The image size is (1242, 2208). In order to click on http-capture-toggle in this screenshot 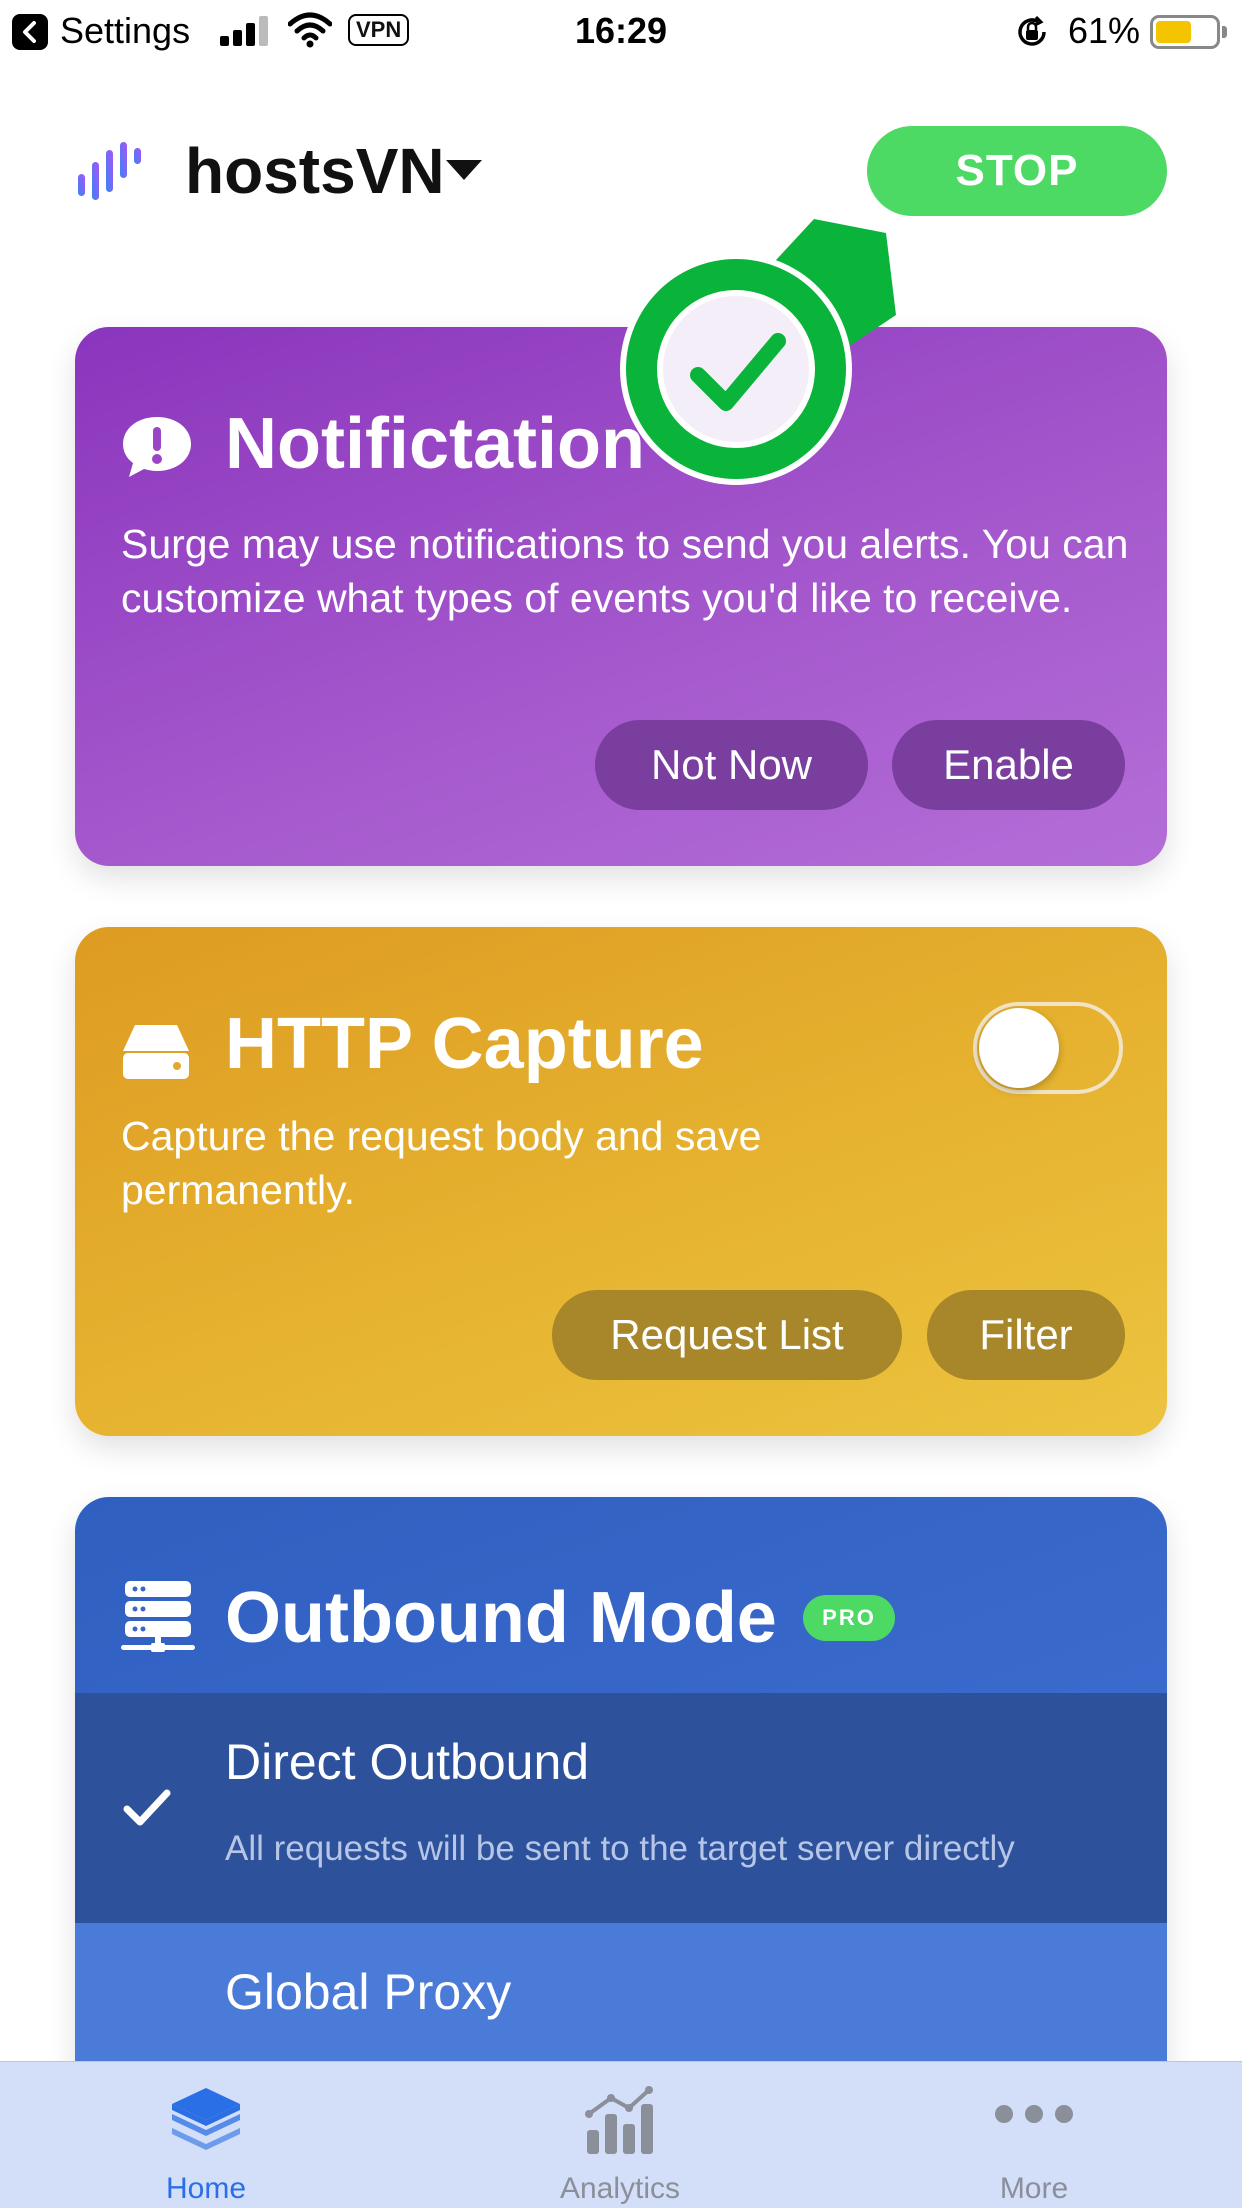, I will do `click(1048, 1048)`.